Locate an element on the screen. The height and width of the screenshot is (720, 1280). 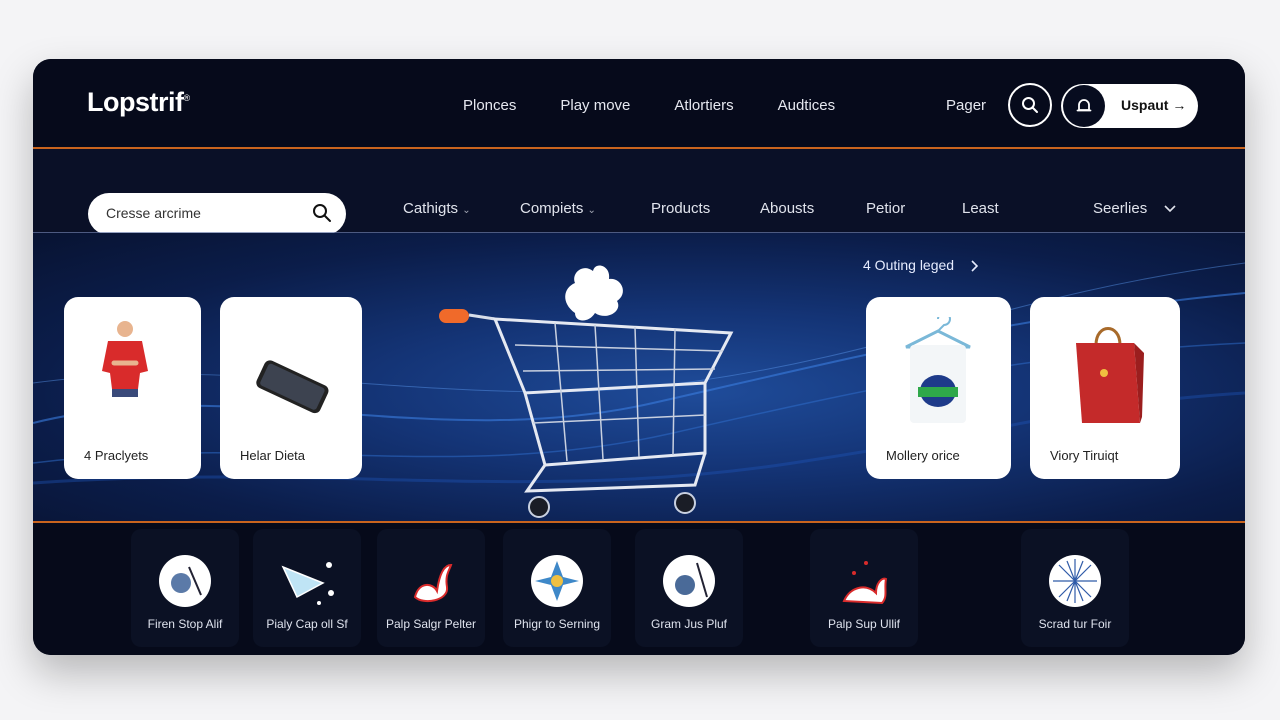
category-compiets: Compiets ⌄ is located at coordinates (558, 208).